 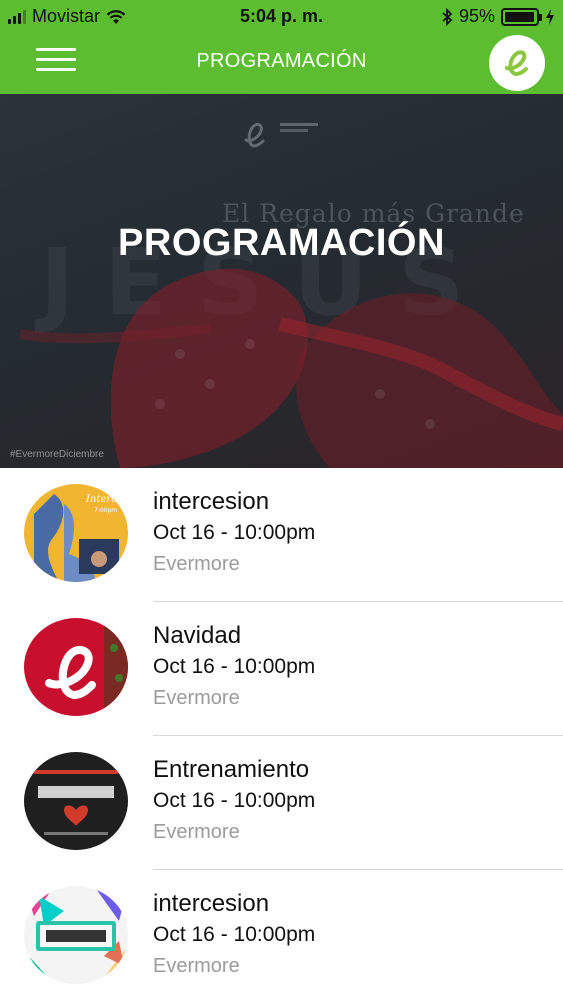 I want to click on battery-percent: 95%, so click(x=476, y=16).